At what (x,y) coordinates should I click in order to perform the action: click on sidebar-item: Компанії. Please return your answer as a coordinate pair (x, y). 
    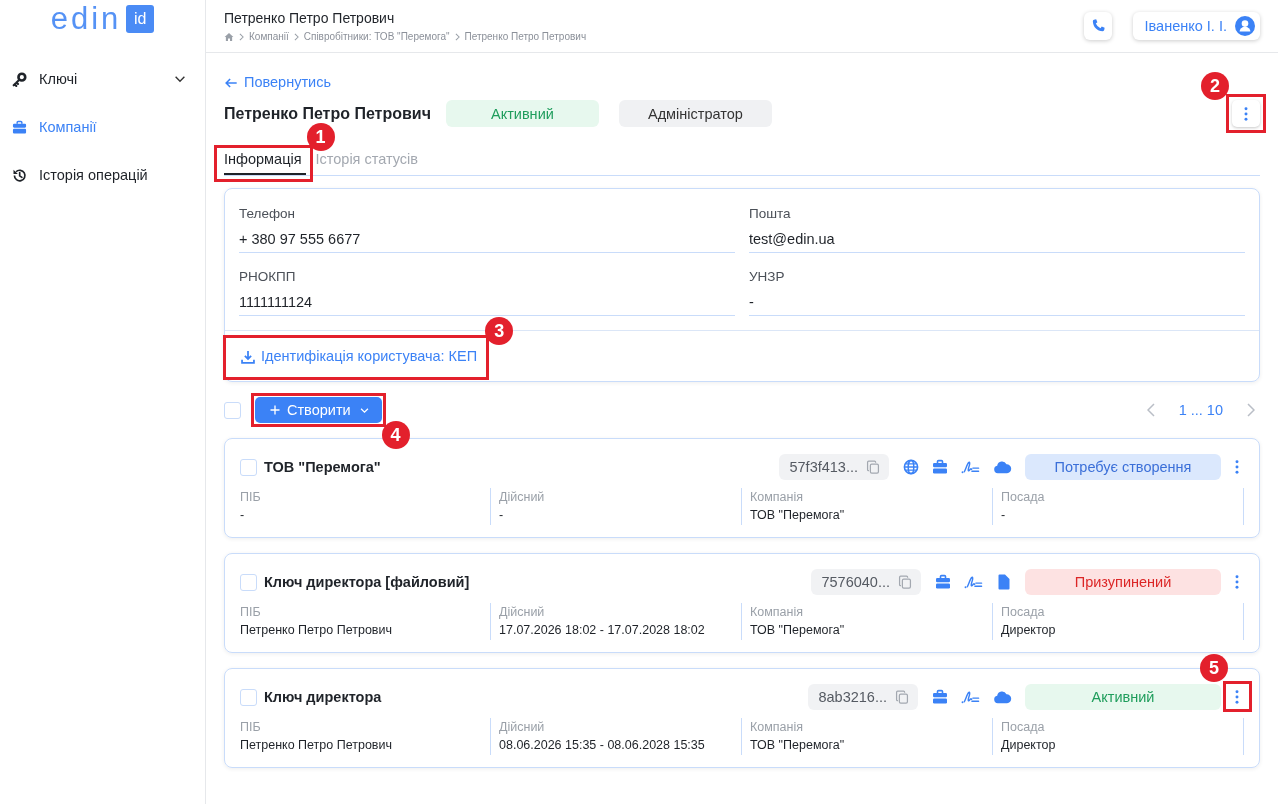
    Looking at the image, I should click on (102, 127).